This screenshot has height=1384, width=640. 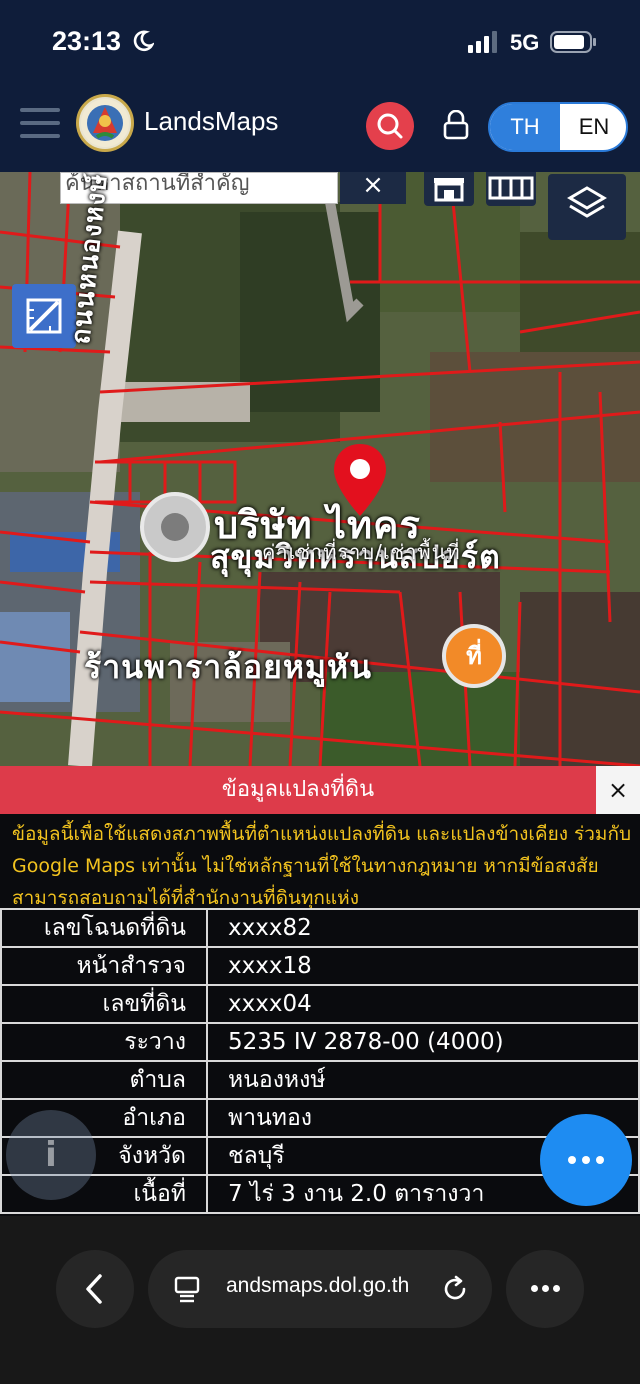 I want to click on table-row: ตำบล หนองหงษ์, so click(x=320, y=1080).